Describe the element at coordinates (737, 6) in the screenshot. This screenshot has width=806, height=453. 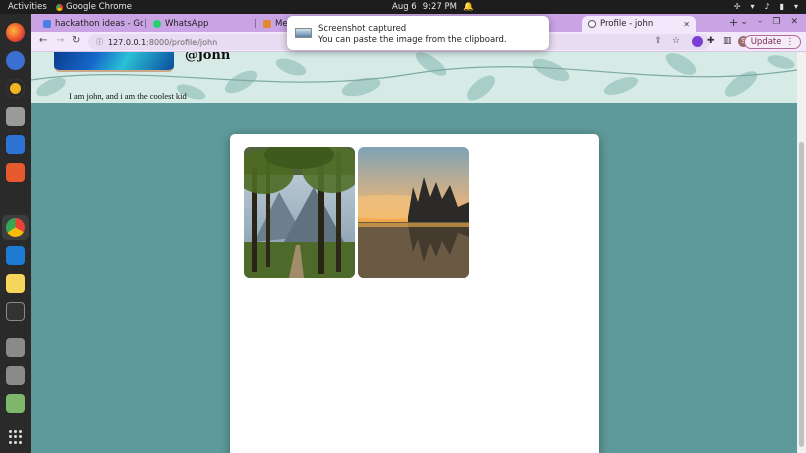
I see `dropbox-icon: ✢` at that location.